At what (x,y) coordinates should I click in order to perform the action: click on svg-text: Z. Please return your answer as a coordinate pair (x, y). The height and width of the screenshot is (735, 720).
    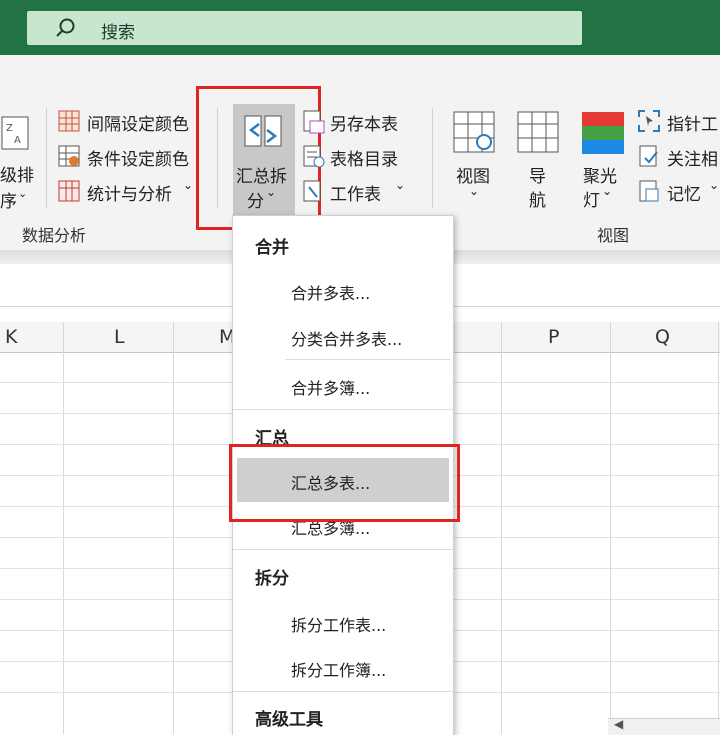
    Looking at the image, I should click on (9, 128).